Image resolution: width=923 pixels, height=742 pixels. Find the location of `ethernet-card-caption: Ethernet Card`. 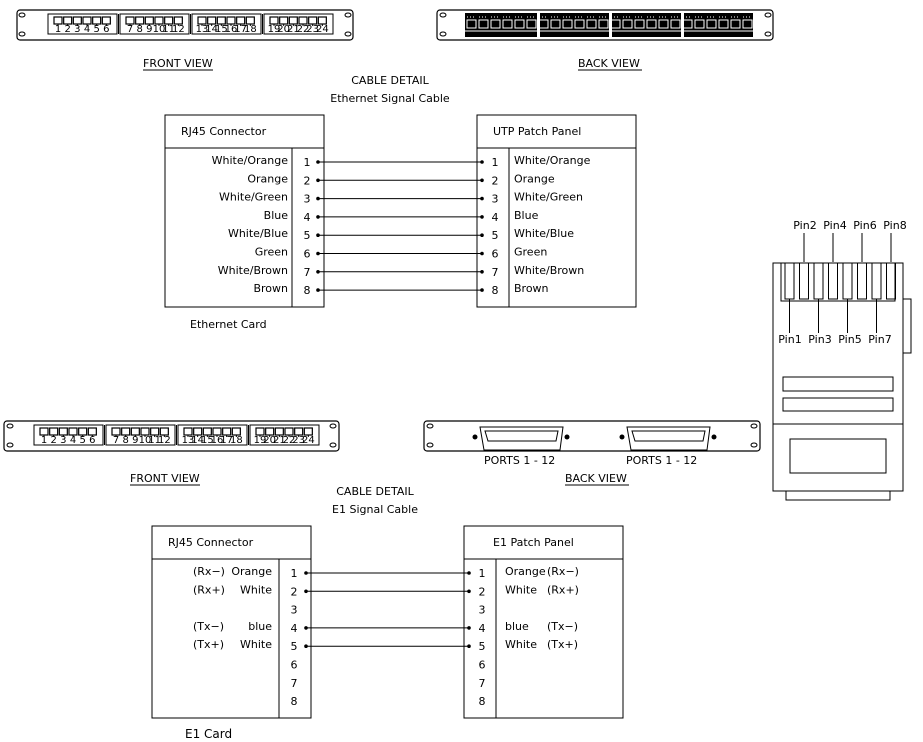

ethernet-card-caption: Ethernet Card is located at coordinates (228, 324).